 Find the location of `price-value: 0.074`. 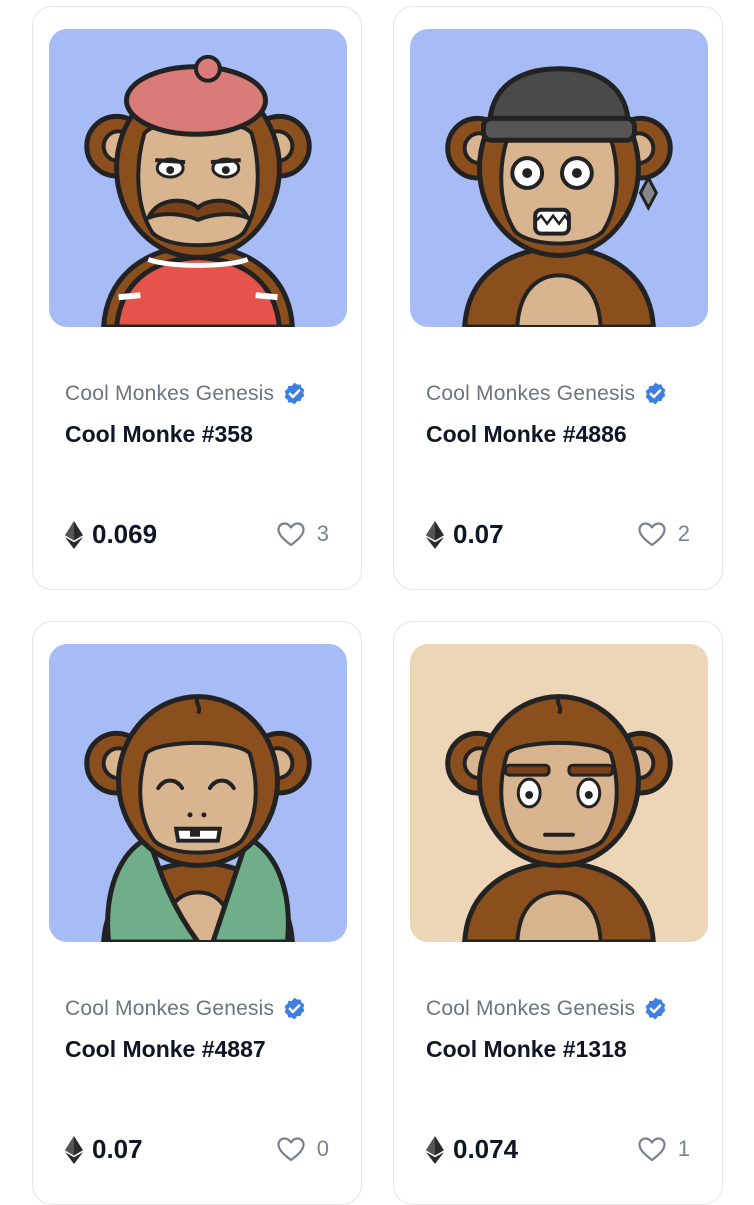

price-value: 0.074 is located at coordinates (486, 1149).